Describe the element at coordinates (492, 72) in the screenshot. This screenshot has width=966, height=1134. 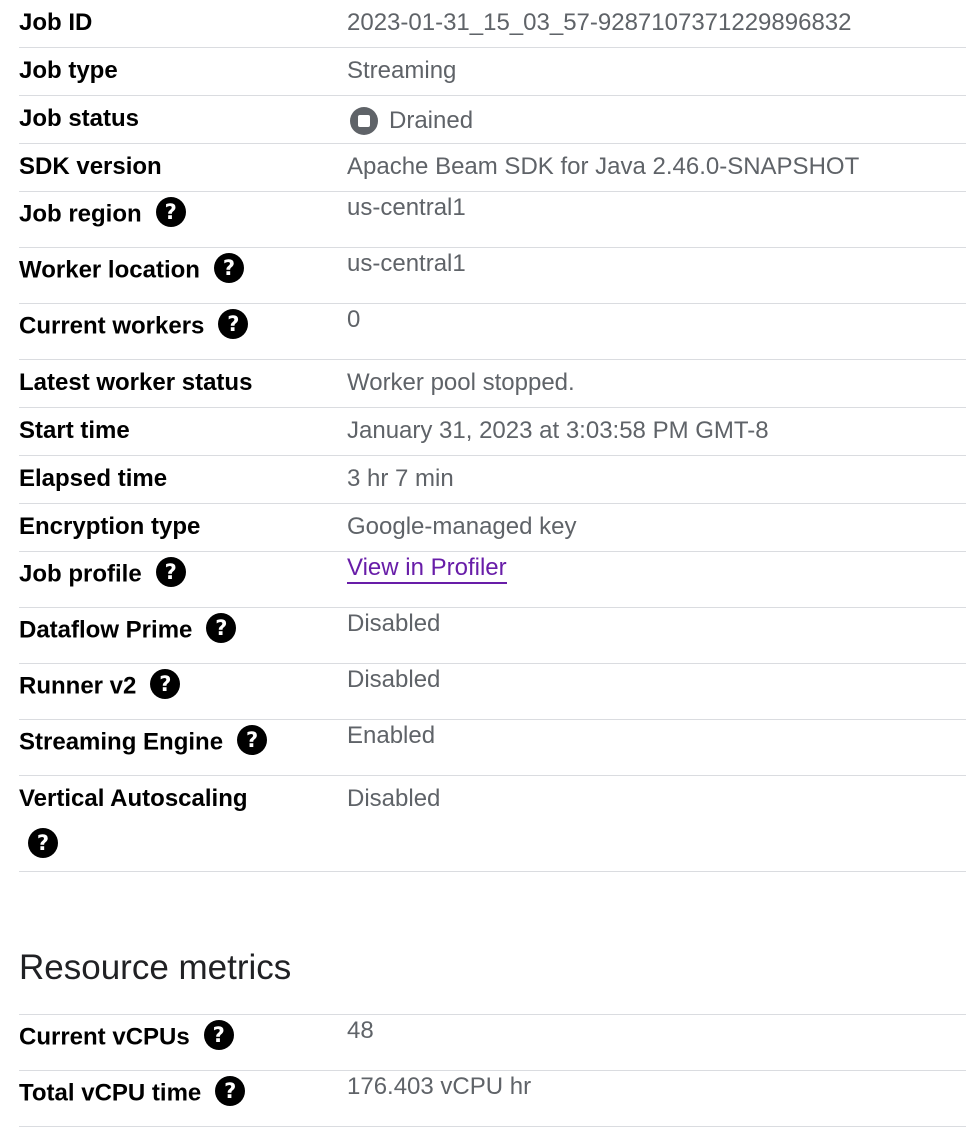
I see `row-job-type: Job type Streaming` at that location.